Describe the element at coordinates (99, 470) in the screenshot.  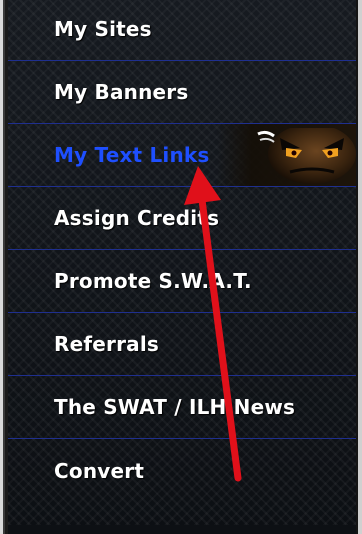
I see `menu-item-label: Convert` at that location.